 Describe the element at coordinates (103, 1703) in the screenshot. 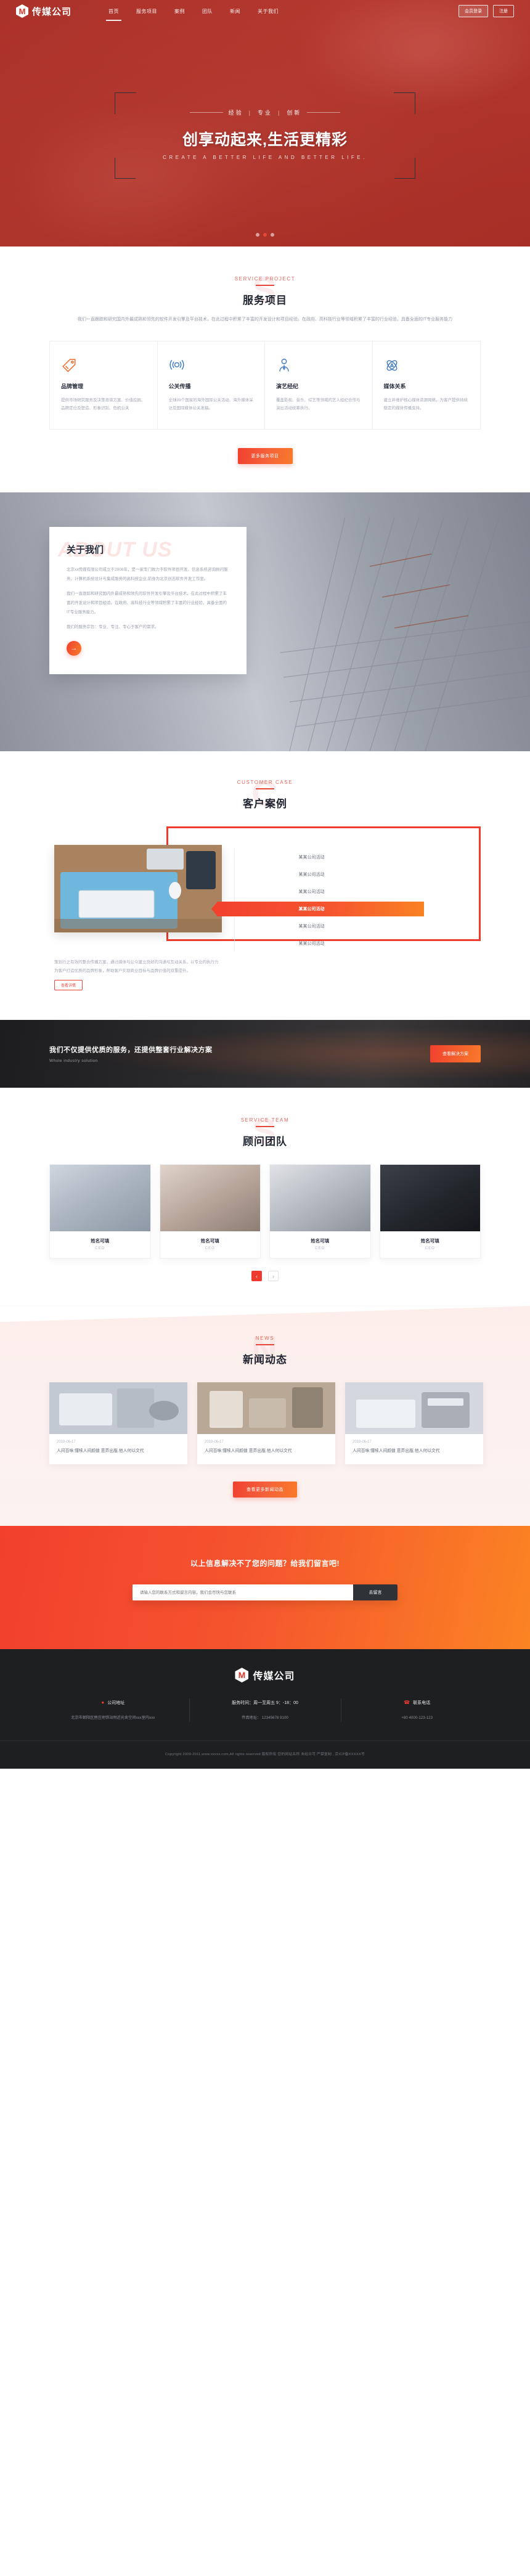

I see `location-pin-icon: ●` at that location.